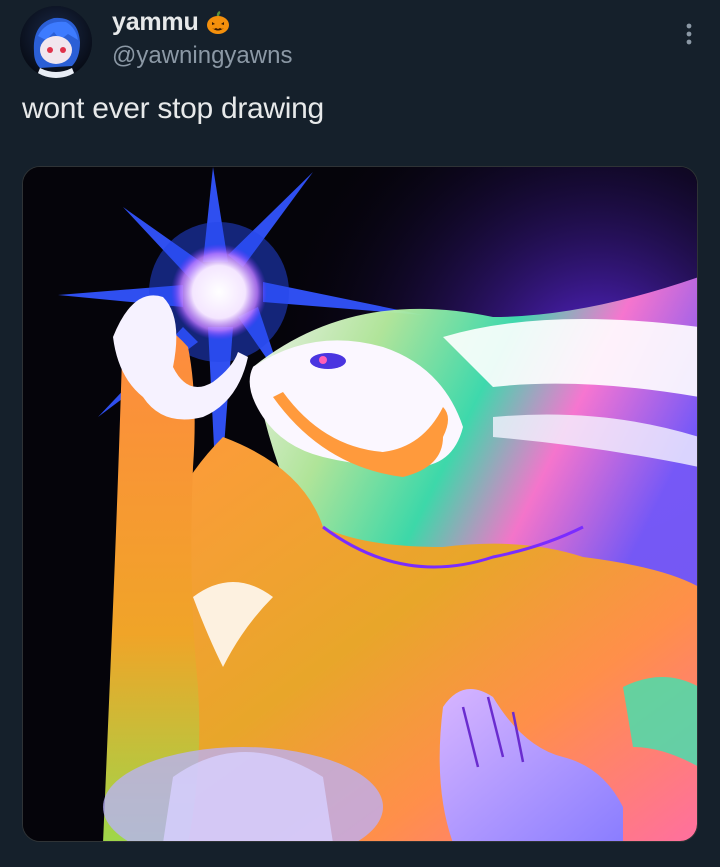 The width and height of the screenshot is (720, 867). What do you see at coordinates (155, 22) in the screenshot?
I see `display-name: yammu` at bounding box center [155, 22].